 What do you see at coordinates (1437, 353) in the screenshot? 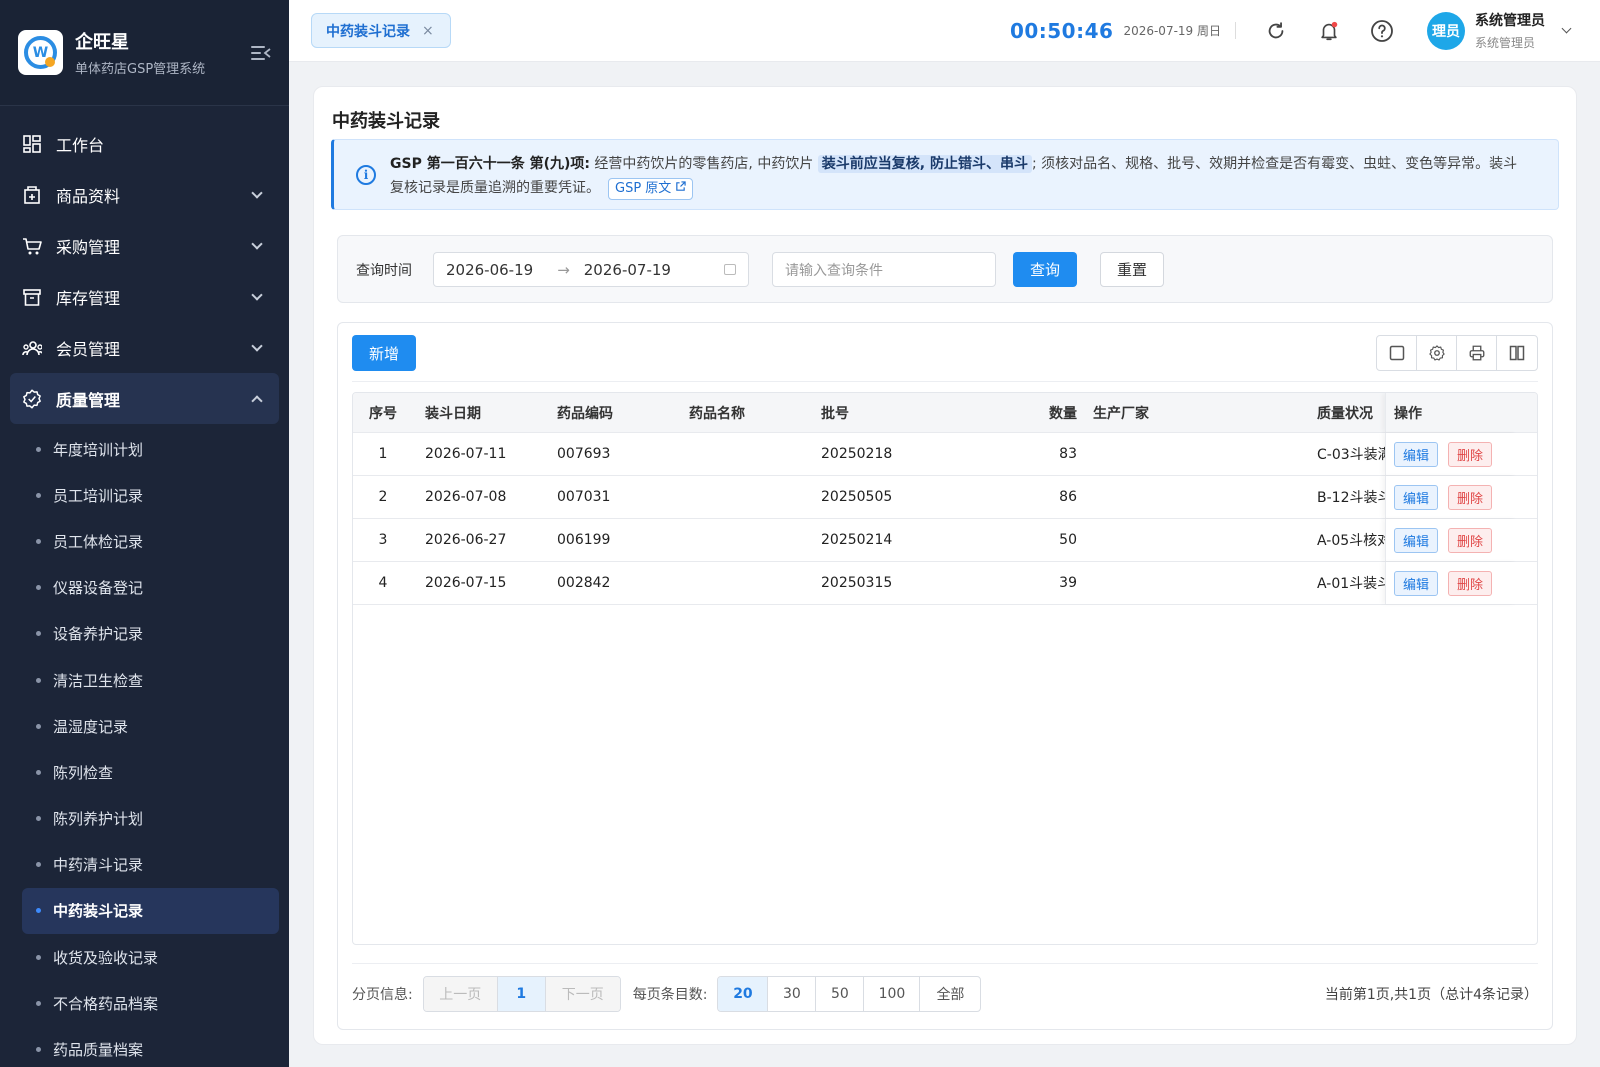
I see `settings-gear-icon` at bounding box center [1437, 353].